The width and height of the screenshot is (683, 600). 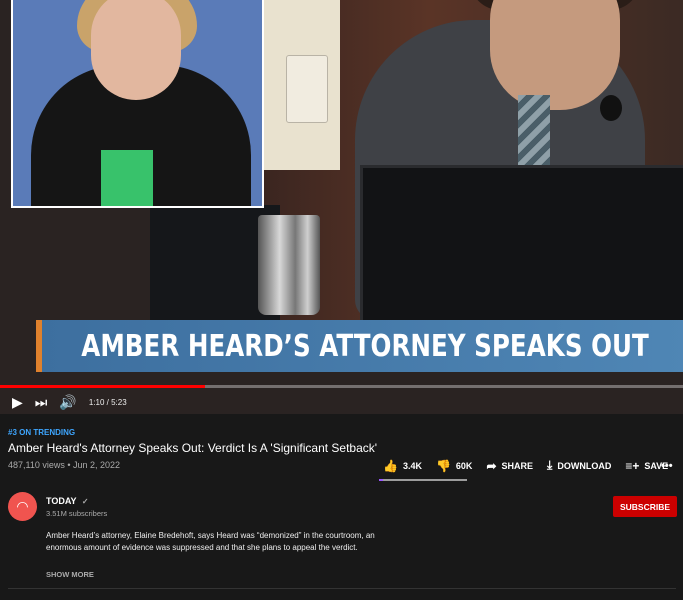 What do you see at coordinates (289, 265) in the screenshot?
I see `travel-mug` at bounding box center [289, 265].